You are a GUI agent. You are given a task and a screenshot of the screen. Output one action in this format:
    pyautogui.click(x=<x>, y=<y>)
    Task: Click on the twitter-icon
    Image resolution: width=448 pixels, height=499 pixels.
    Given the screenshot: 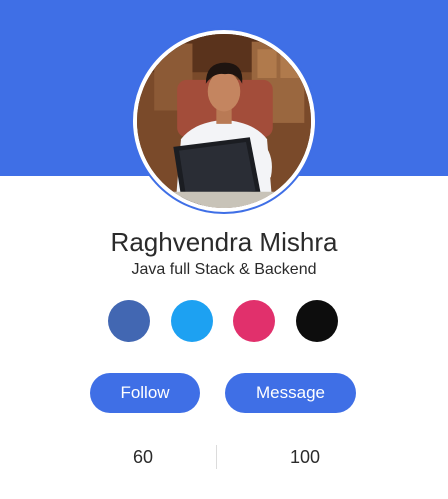 What is the action you would take?
    pyautogui.click(x=192, y=321)
    